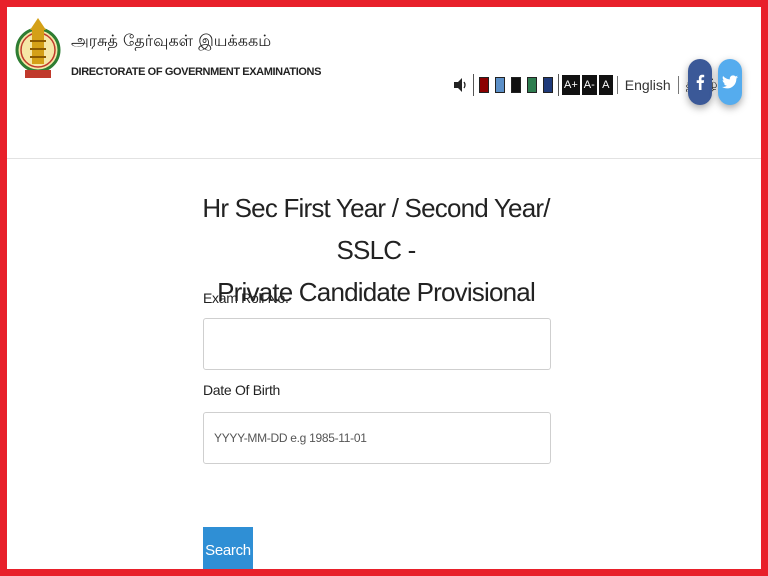  I want to click on page-title-line1: Hr Sec First Year / Second Year/ SSLC -, so click(376, 229).